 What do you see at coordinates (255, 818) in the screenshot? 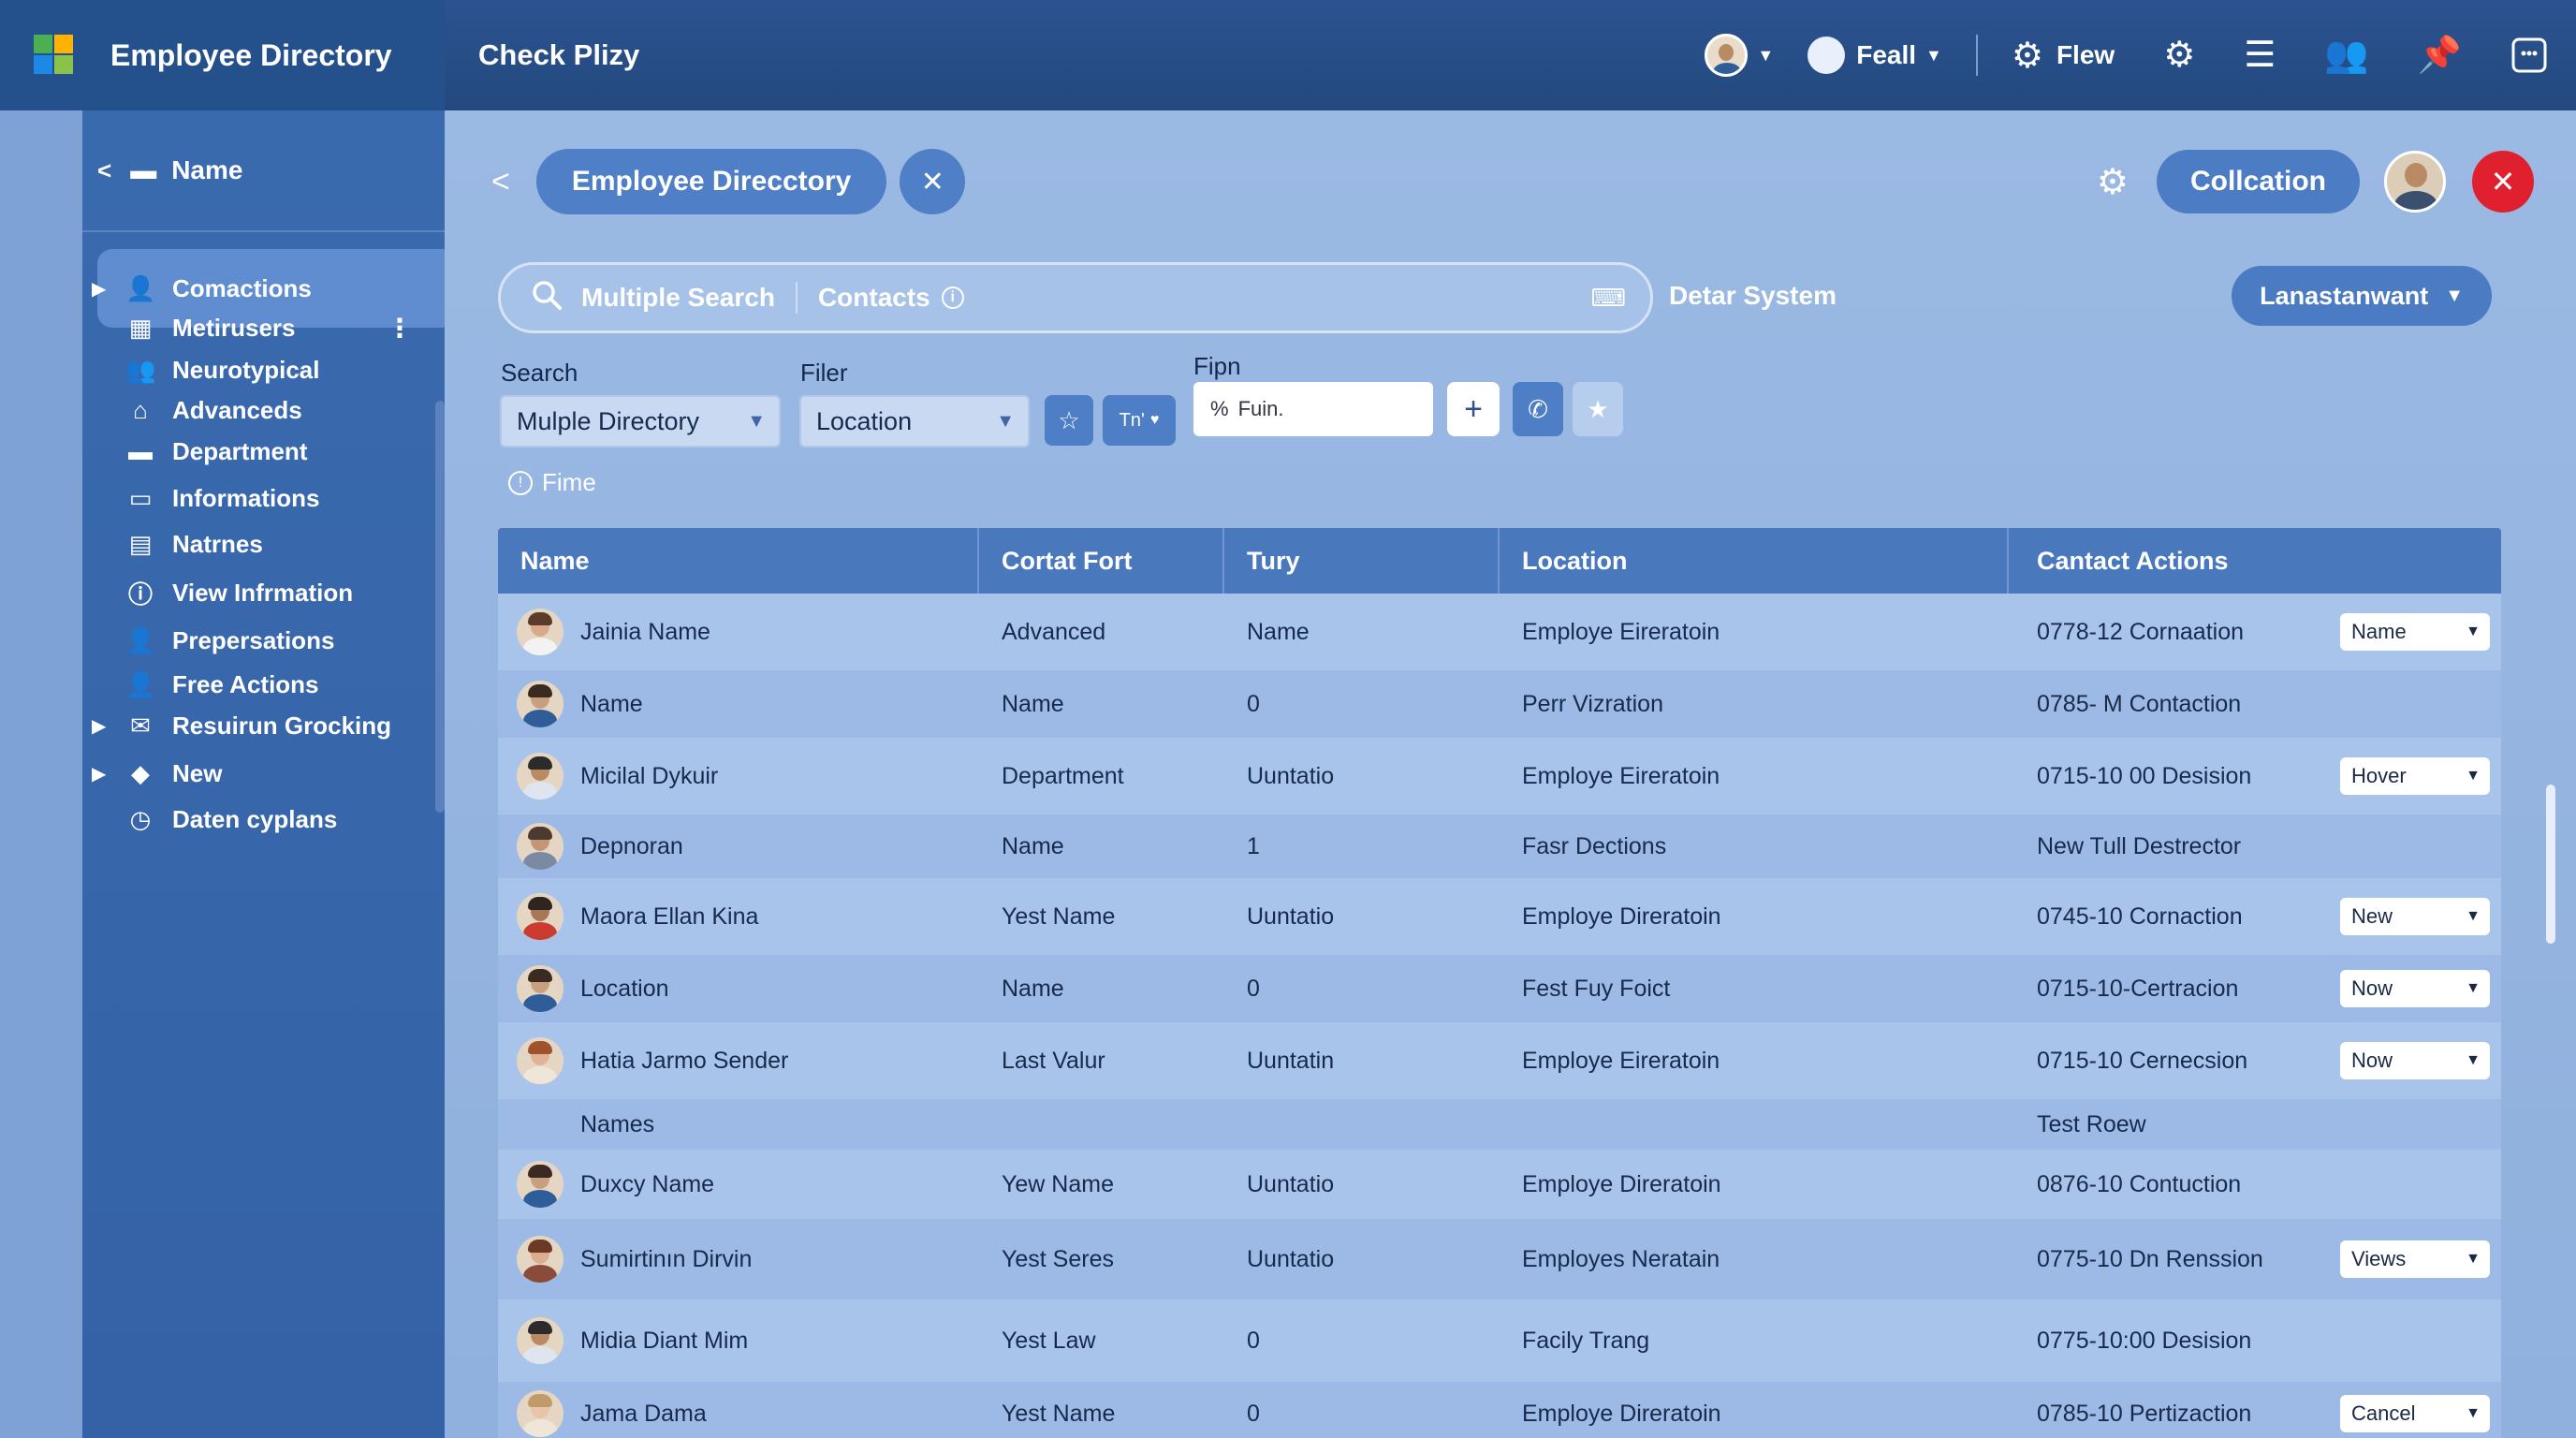
I see `sidebar-item-label: Daten cyplans` at bounding box center [255, 818].